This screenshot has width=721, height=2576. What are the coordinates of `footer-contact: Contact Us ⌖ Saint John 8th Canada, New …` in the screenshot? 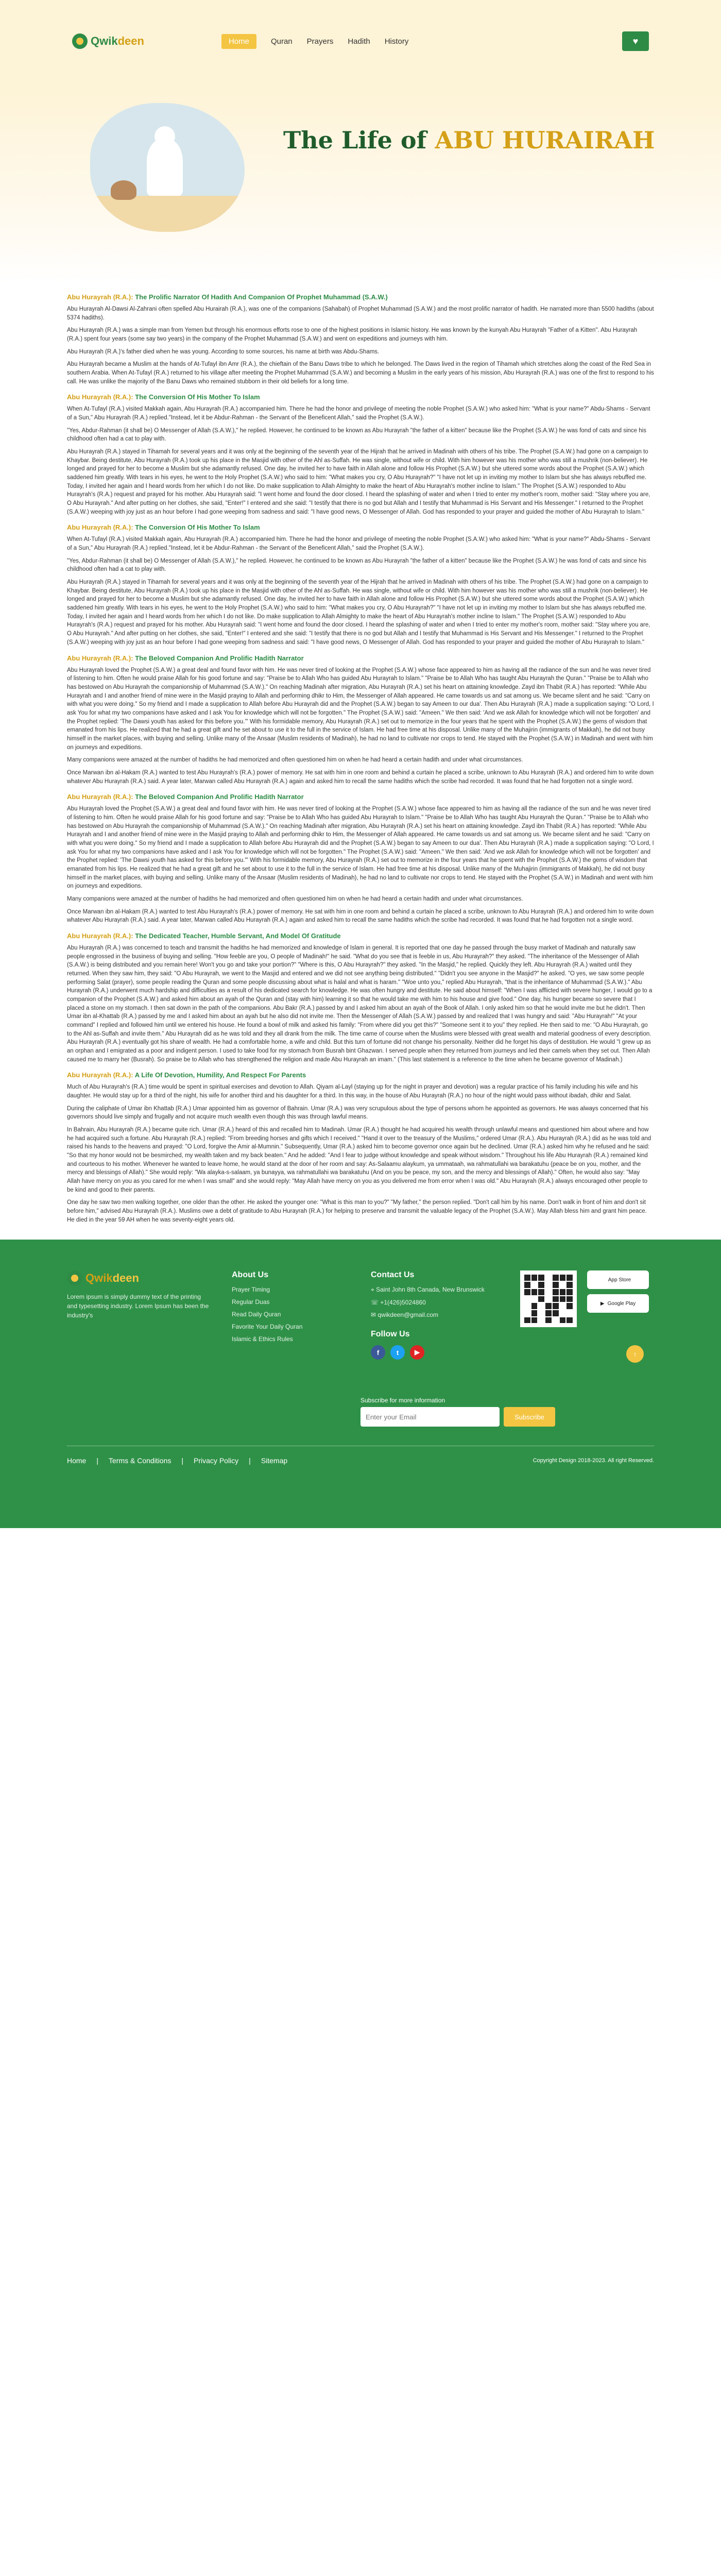 It's located at (435, 1315).